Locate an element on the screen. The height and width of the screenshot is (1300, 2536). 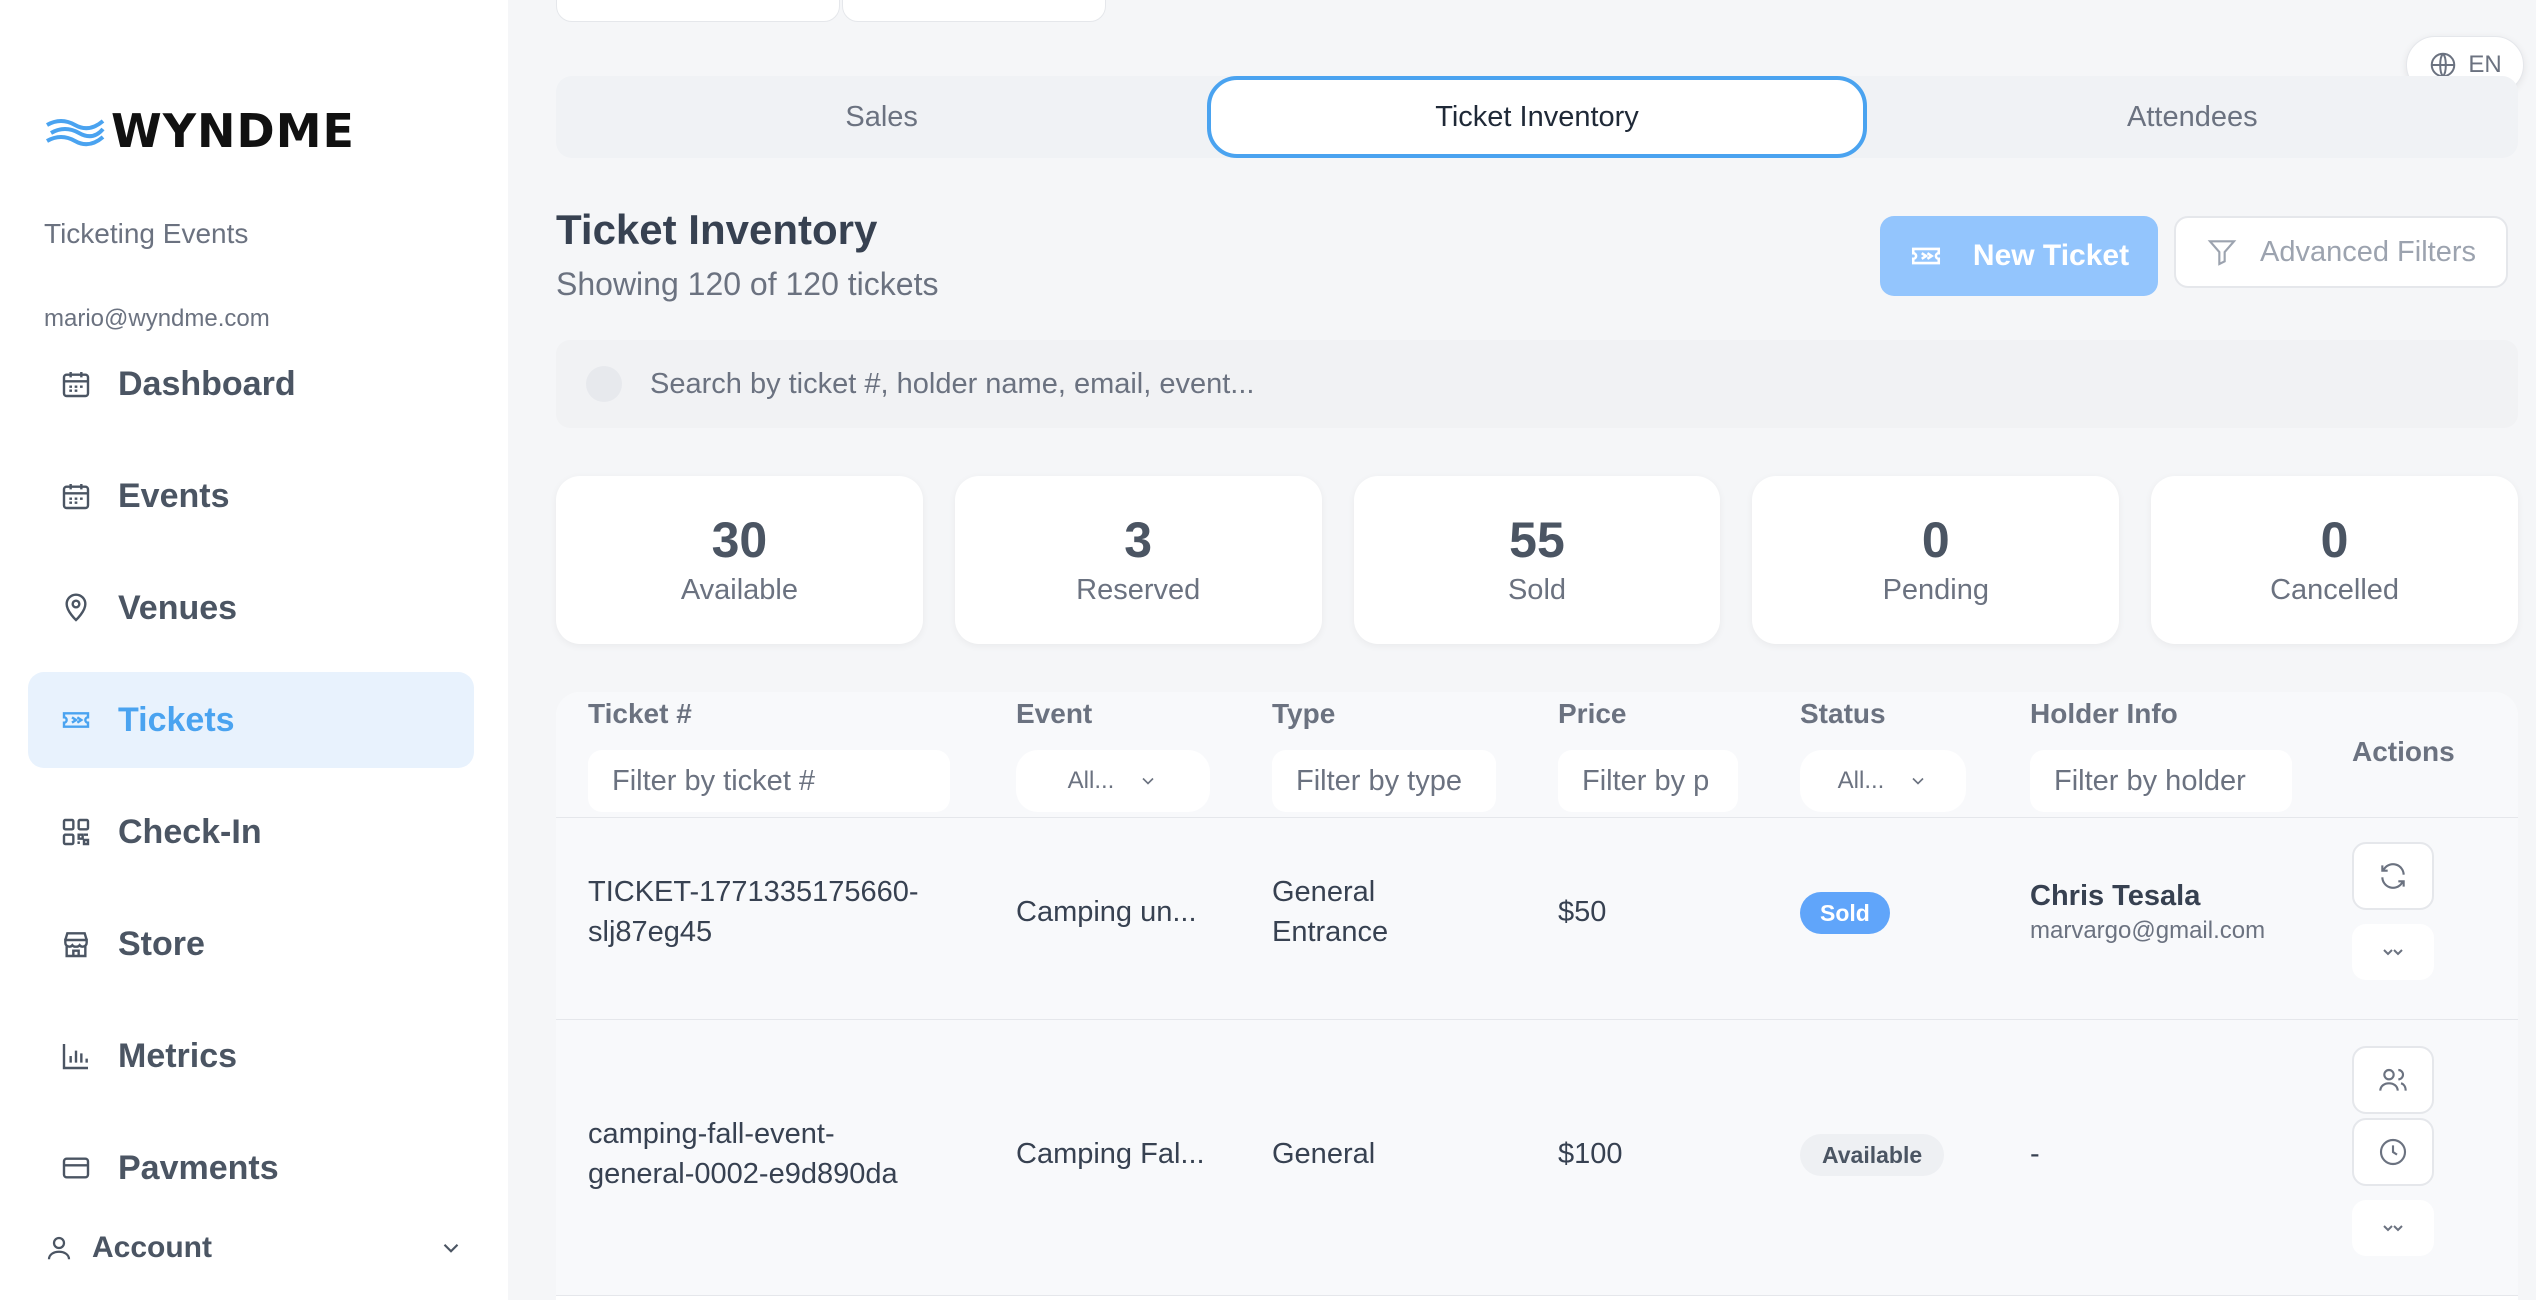
holder-name: Chris Tesala is located at coordinates (2115, 896).